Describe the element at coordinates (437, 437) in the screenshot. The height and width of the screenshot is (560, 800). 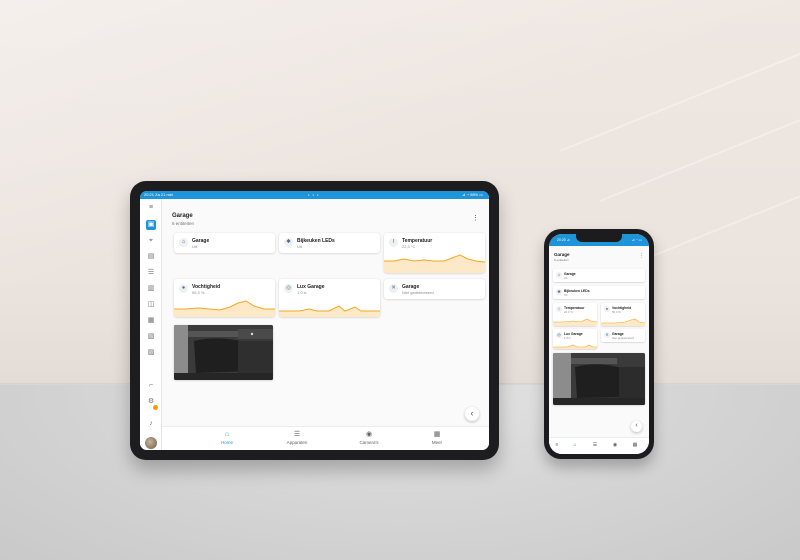
I see `tab-meer: ▦ Meer` at that location.